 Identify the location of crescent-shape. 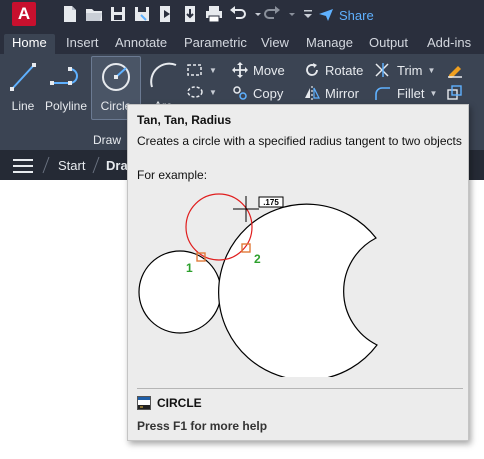
(298, 290).